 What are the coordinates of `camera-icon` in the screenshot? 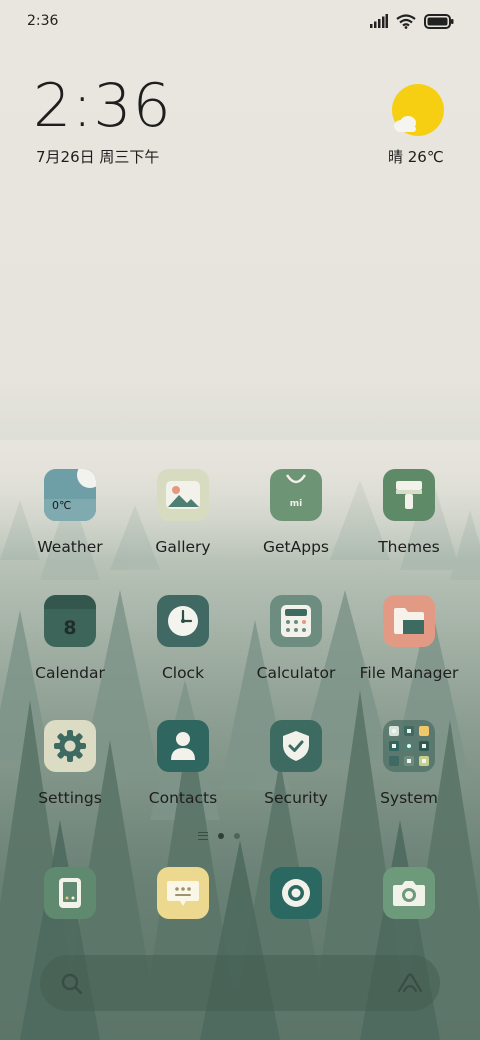 It's located at (409, 893).